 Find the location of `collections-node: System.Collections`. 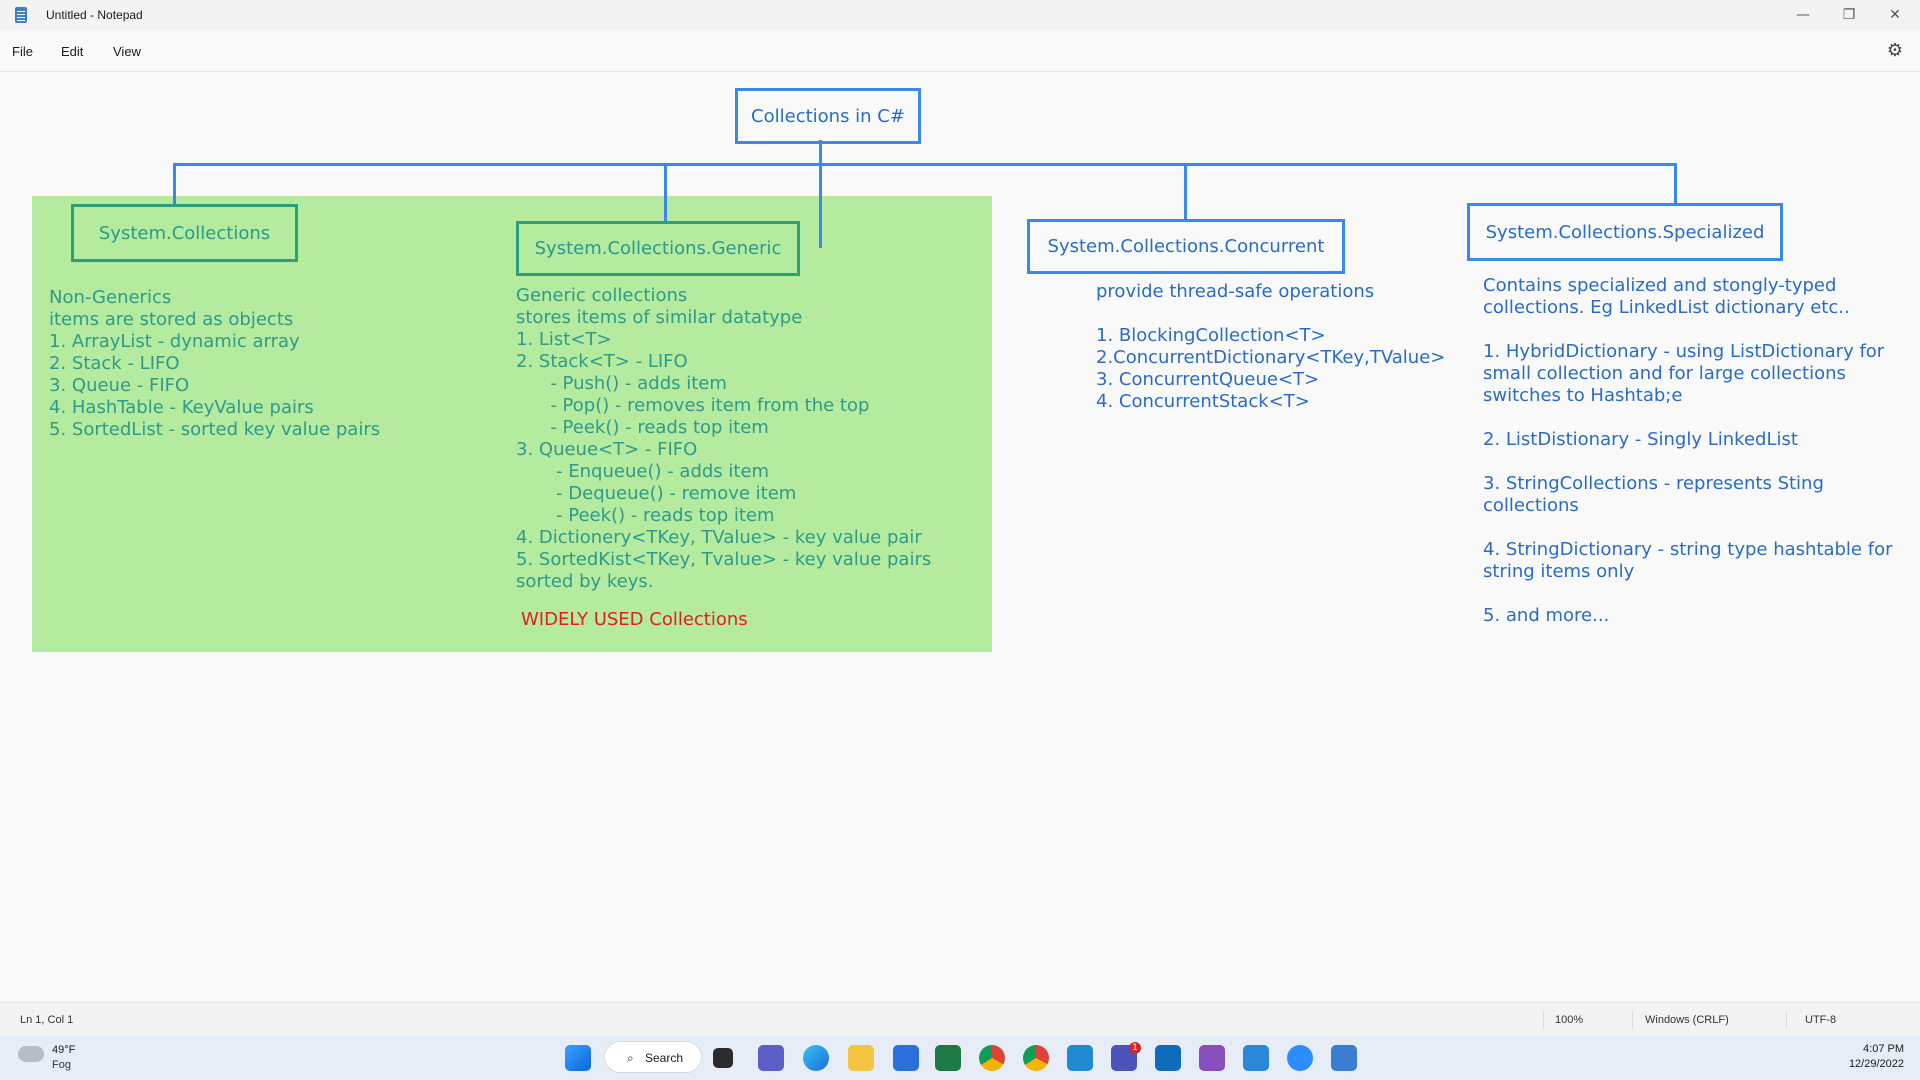

collections-node: System.Collections is located at coordinates (184, 233).